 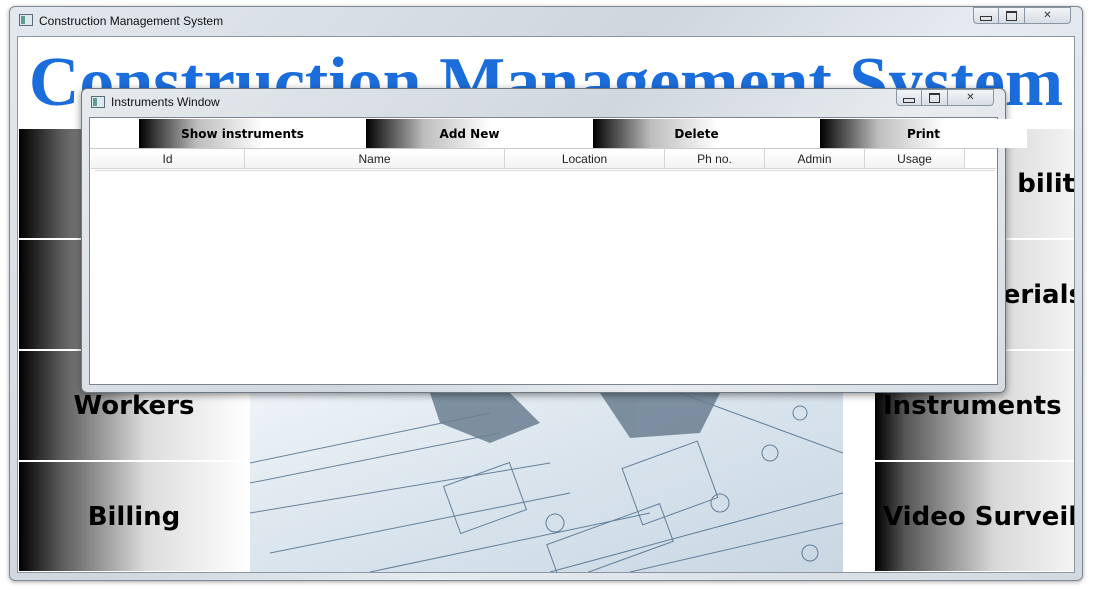 What do you see at coordinates (242, 133) in the screenshot?
I see `show-instruments-button: Show instruments` at bounding box center [242, 133].